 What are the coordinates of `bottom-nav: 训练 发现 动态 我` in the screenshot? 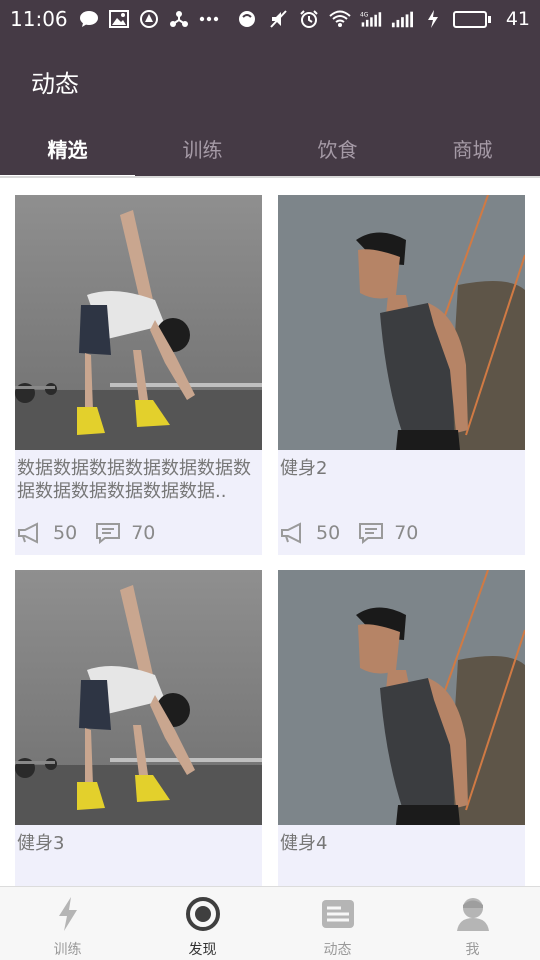 It's located at (270, 923).